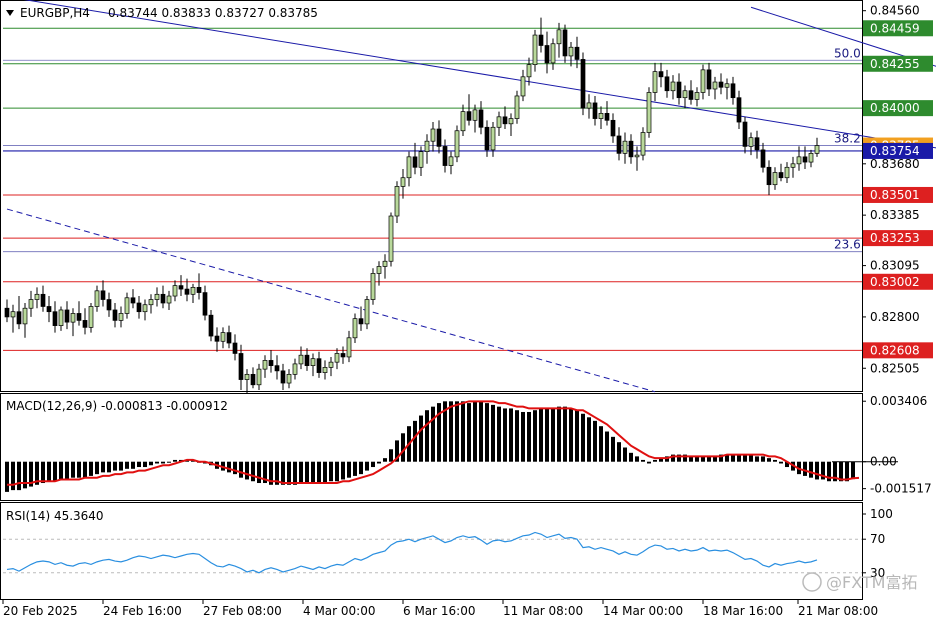 Image resolution: width=936 pixels, height=628 pixels. What do you see at coordinates (439, 611) in the screenshot?
I see `x-tick-label: 6 Mar 16:00` at bounding box center [439, 611].